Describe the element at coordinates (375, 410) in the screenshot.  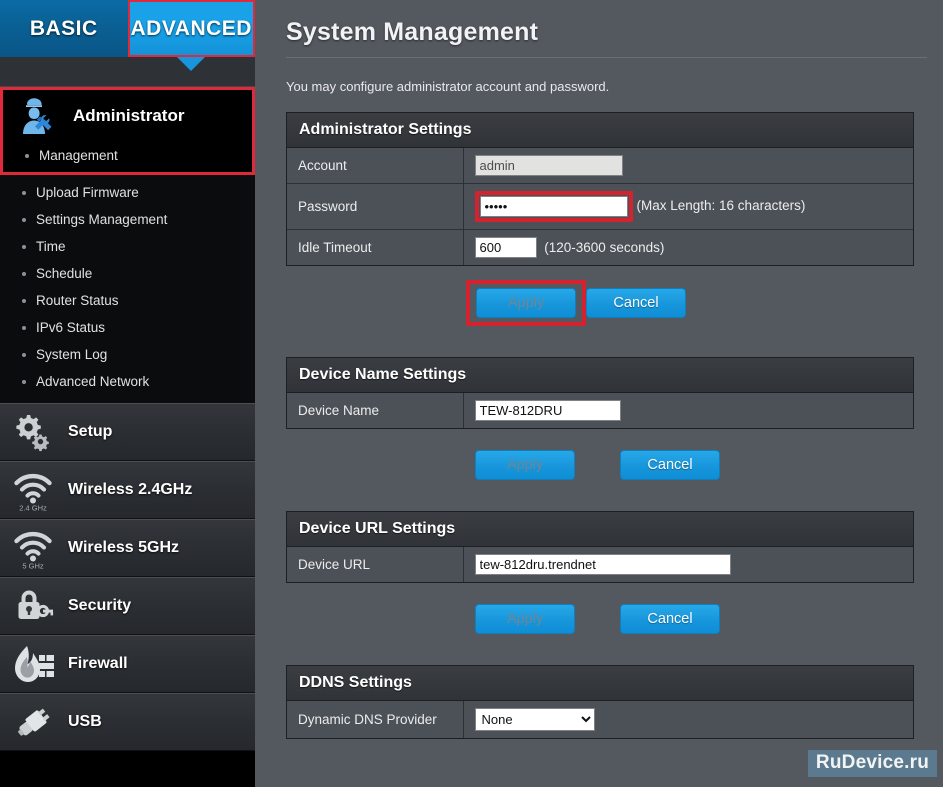
I see `row-label: Device Name` at that location.